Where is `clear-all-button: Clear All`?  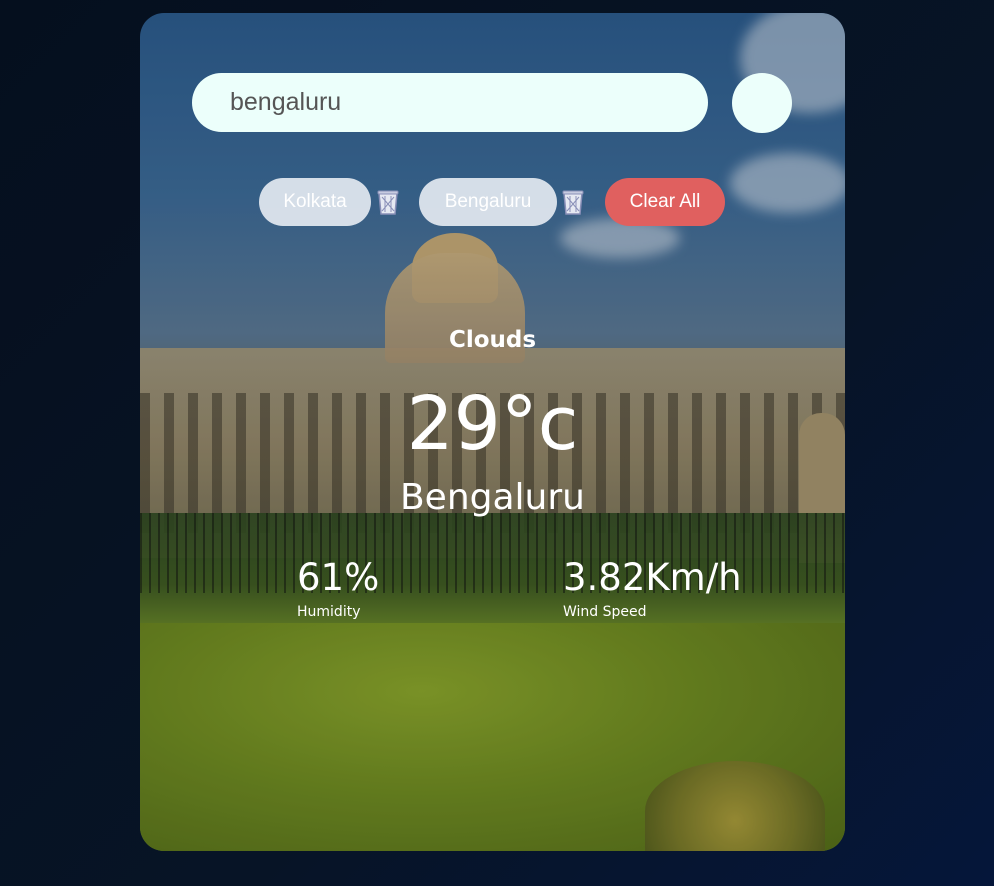
clear-all-button: Clear All is located at coordinates (665, 202).